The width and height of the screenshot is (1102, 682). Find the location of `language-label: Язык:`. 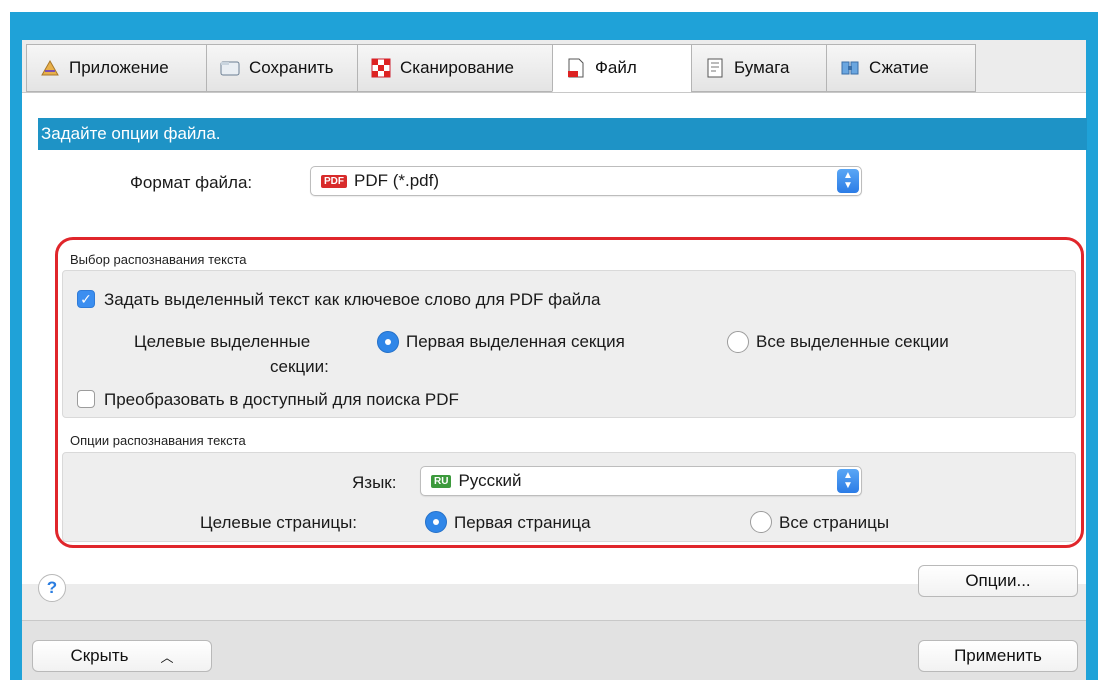

language-label: Язык: is located at coordinates (374, 482).